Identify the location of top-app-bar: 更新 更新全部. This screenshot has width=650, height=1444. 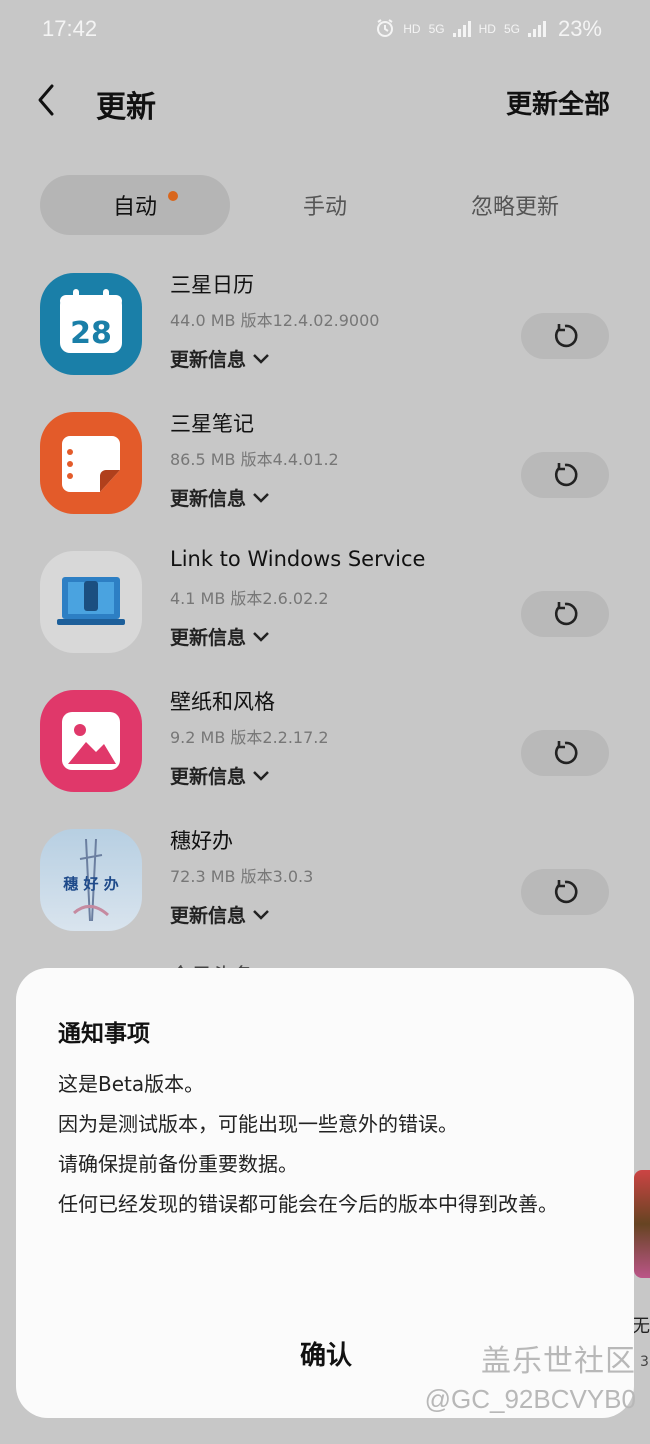
(325, 102).